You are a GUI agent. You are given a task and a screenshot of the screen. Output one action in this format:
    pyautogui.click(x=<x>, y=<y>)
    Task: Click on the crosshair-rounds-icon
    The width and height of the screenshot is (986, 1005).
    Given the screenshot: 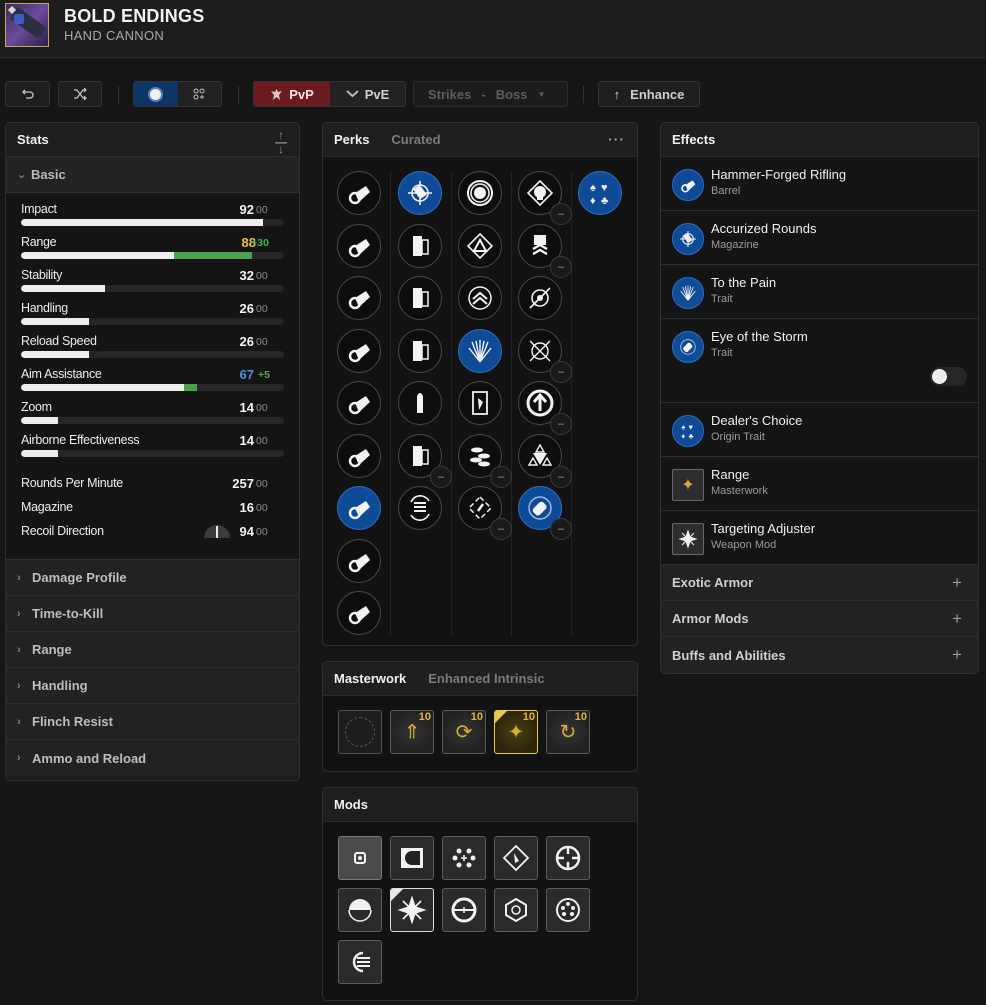 What is the action you would take?
    pyautogui.click(x=688, y=239)
    